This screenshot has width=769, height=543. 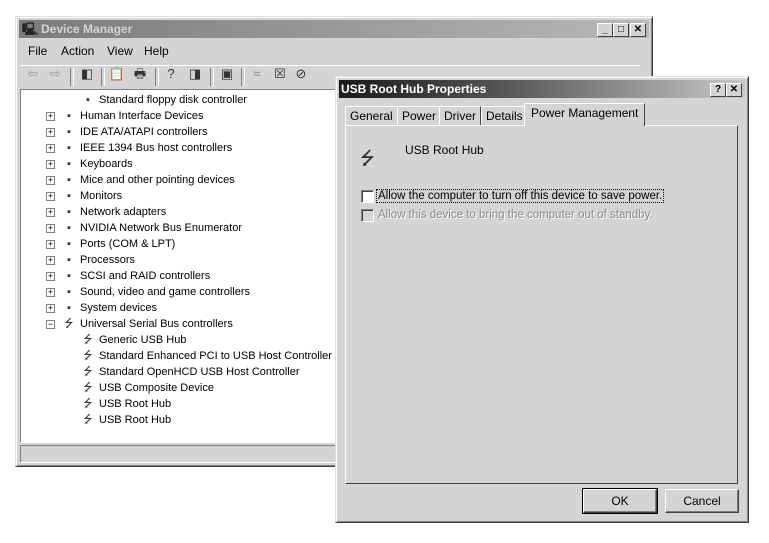 I want to click on cancel-button: Cancel, so click(x=702, y=501).